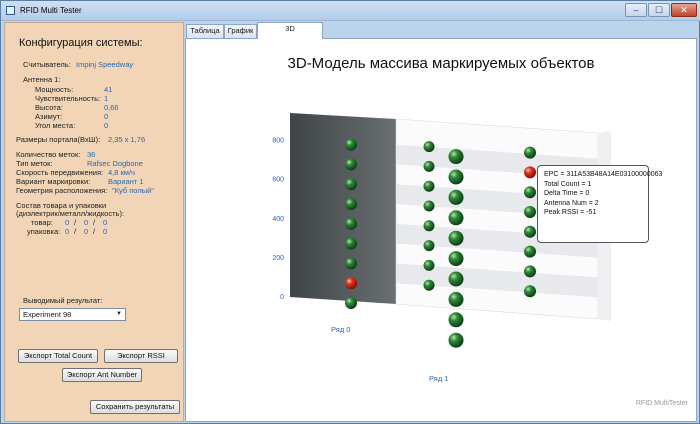  What do you see at coordinates (34, 163) in the screenshot?
I see `tag-type-label: Тип меток:` at bounding box center [34, 163].